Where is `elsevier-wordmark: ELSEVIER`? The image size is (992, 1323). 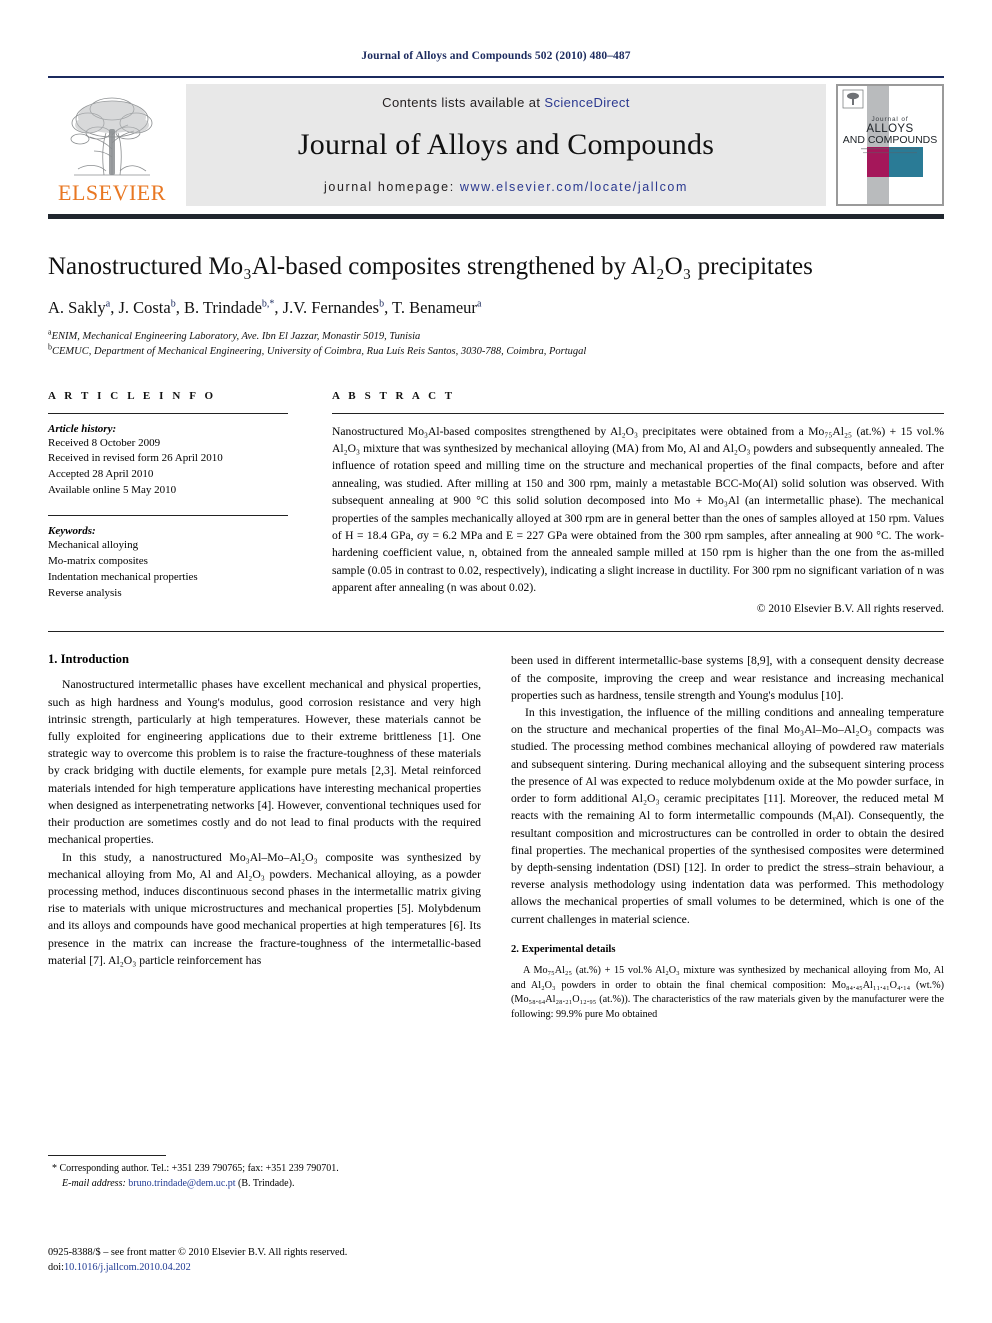 elsevier-wordmark: ELSEVIER is located at coordinates (112, 192).